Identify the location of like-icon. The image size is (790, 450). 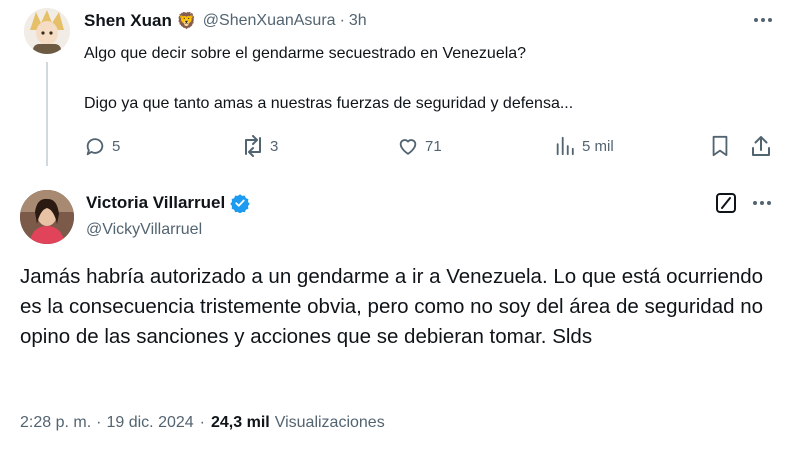
(408, 146).